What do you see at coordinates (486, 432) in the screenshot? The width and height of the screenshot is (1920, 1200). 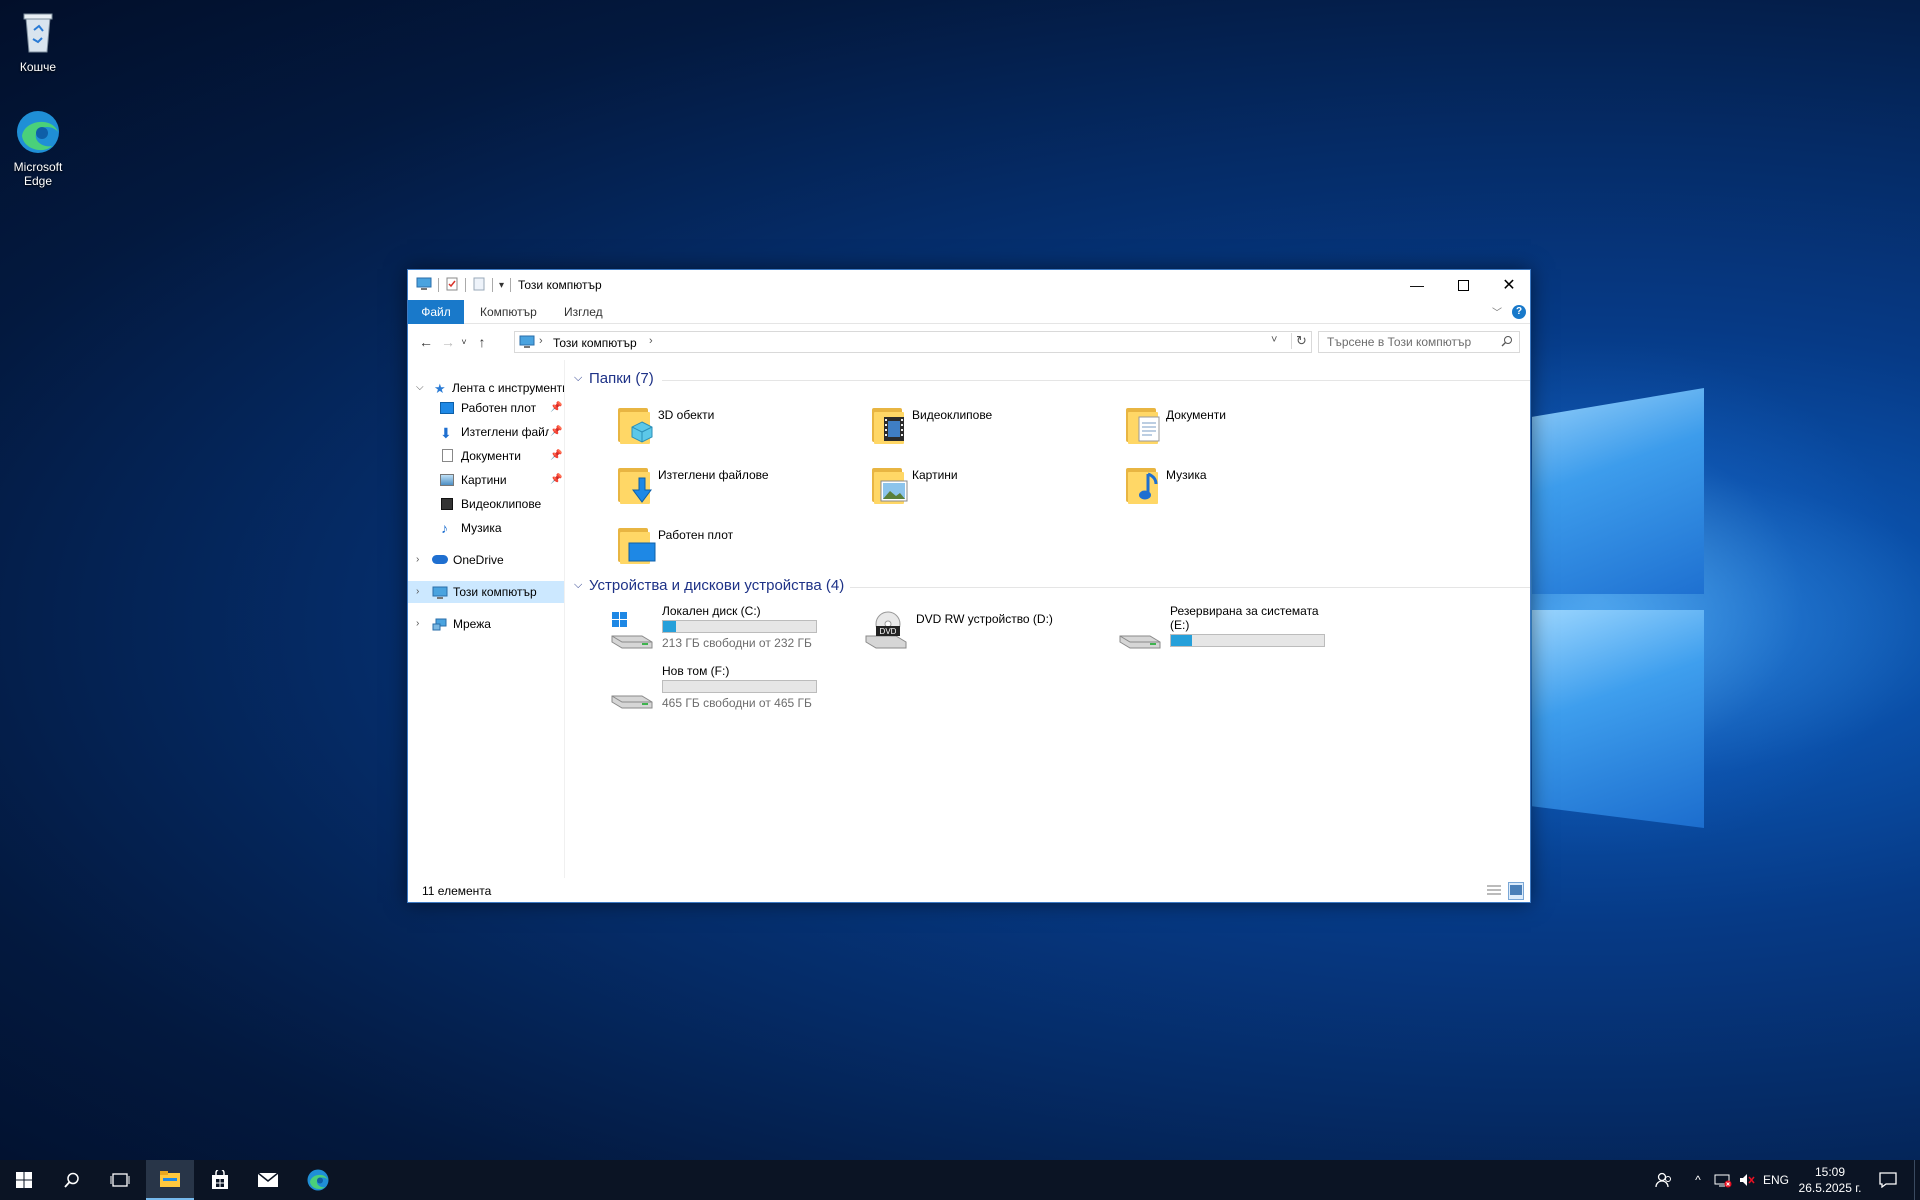 I see `nav-item-downloads: ⬇ Изтеглени файлове 📌` at bounding box center [486, 432].